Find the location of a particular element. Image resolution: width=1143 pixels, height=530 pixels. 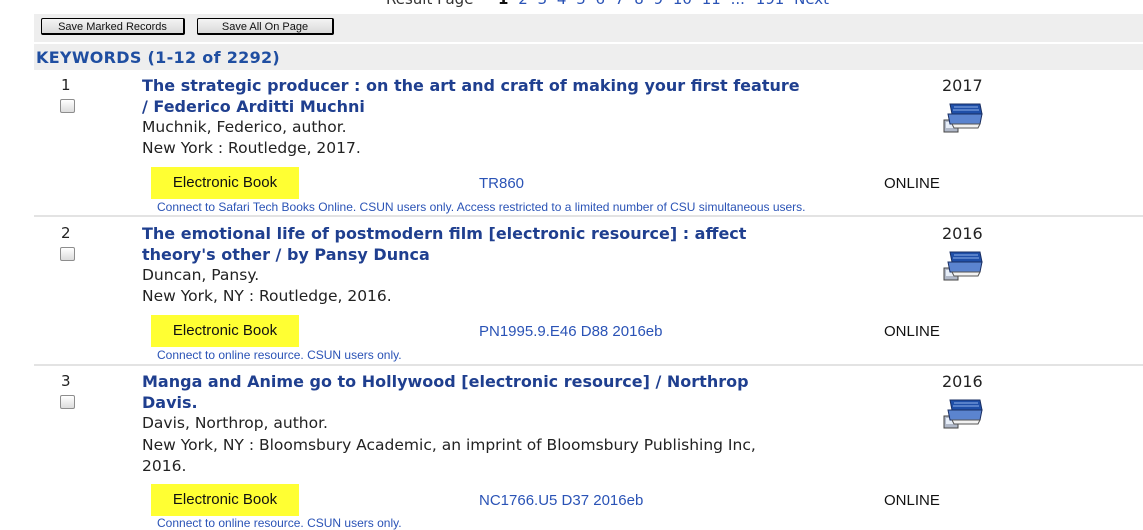

page-link-8: 8 is located at coordinates (639, 4).